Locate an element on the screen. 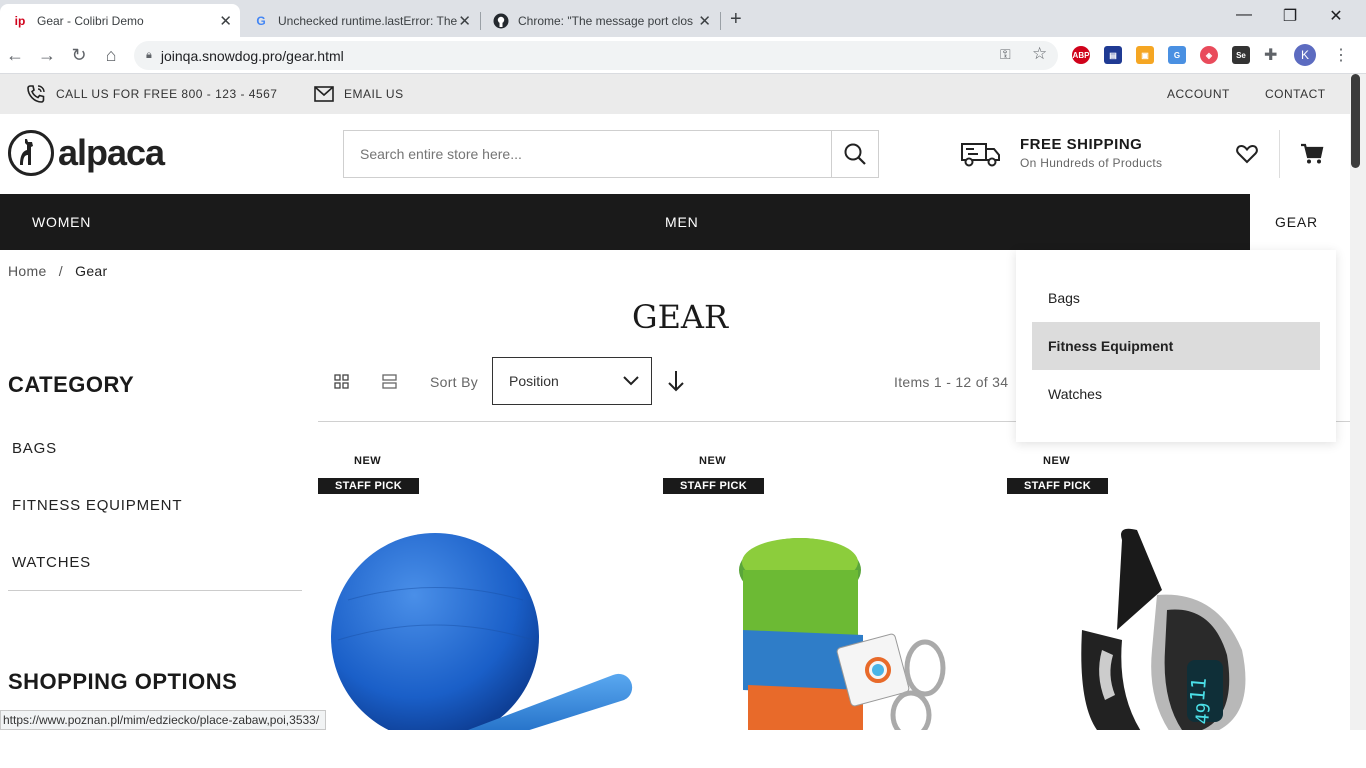 The width and height of the screenshot is (1366, 768). extensions-puzzle-icon: ✚ is located at coordinates (1270, 55).